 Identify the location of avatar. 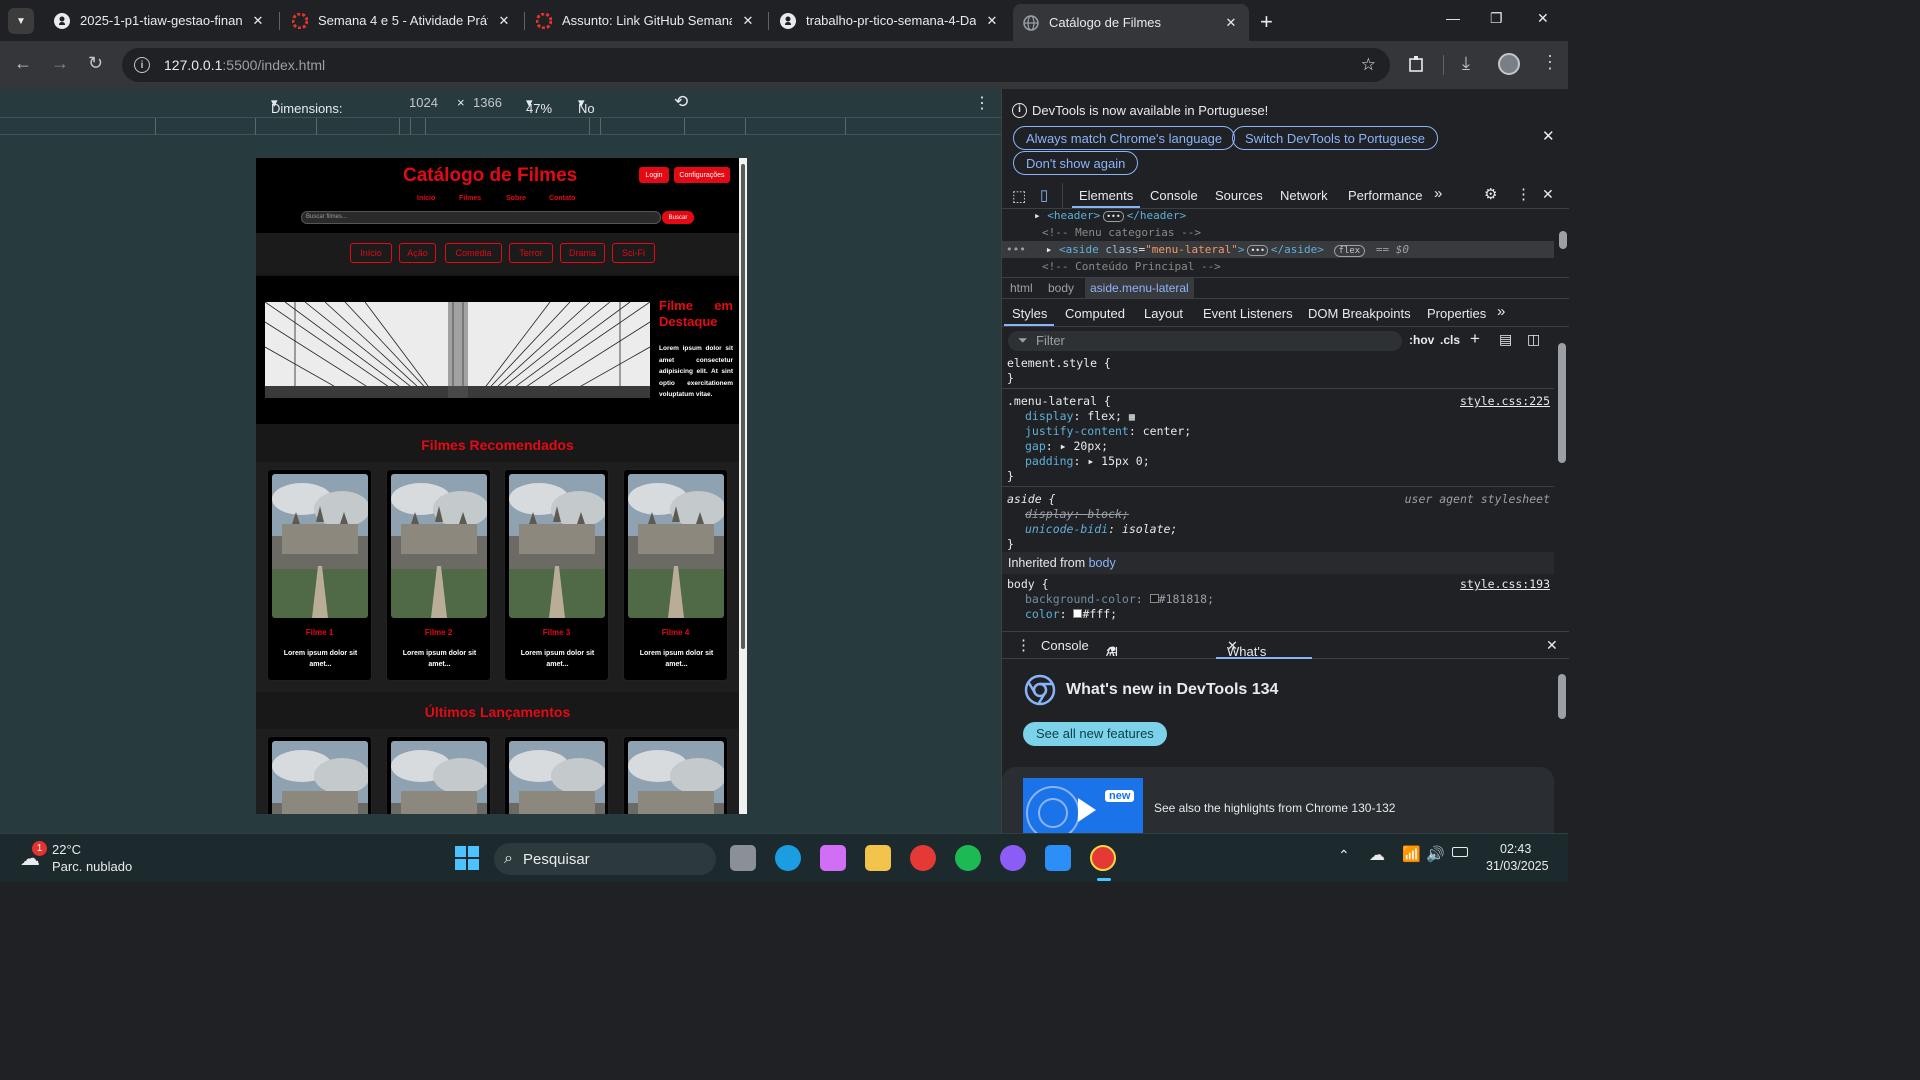
(1509, 64).